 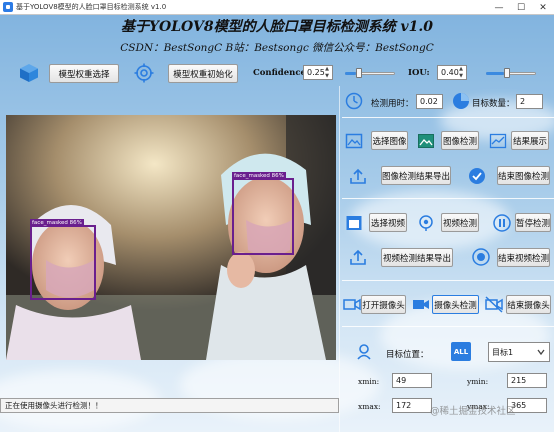 I want to click on status-message: 正在使用摄像头进行检测！！, so click(x=54, y=405).